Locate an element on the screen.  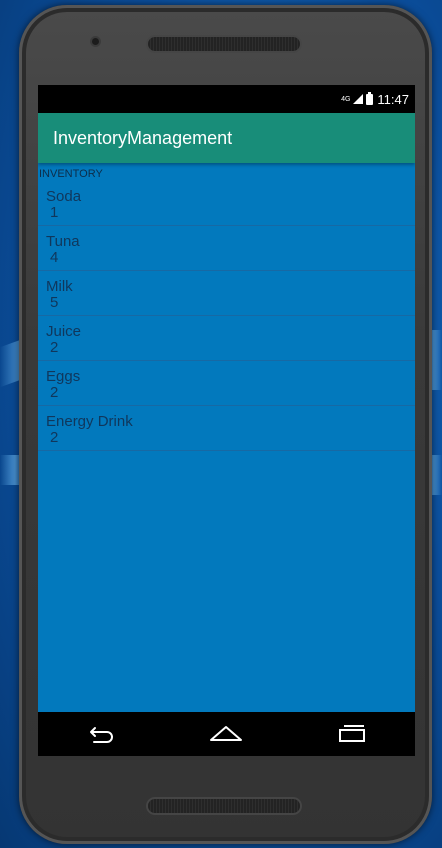
home-icon is located at coordinates (226, 733).